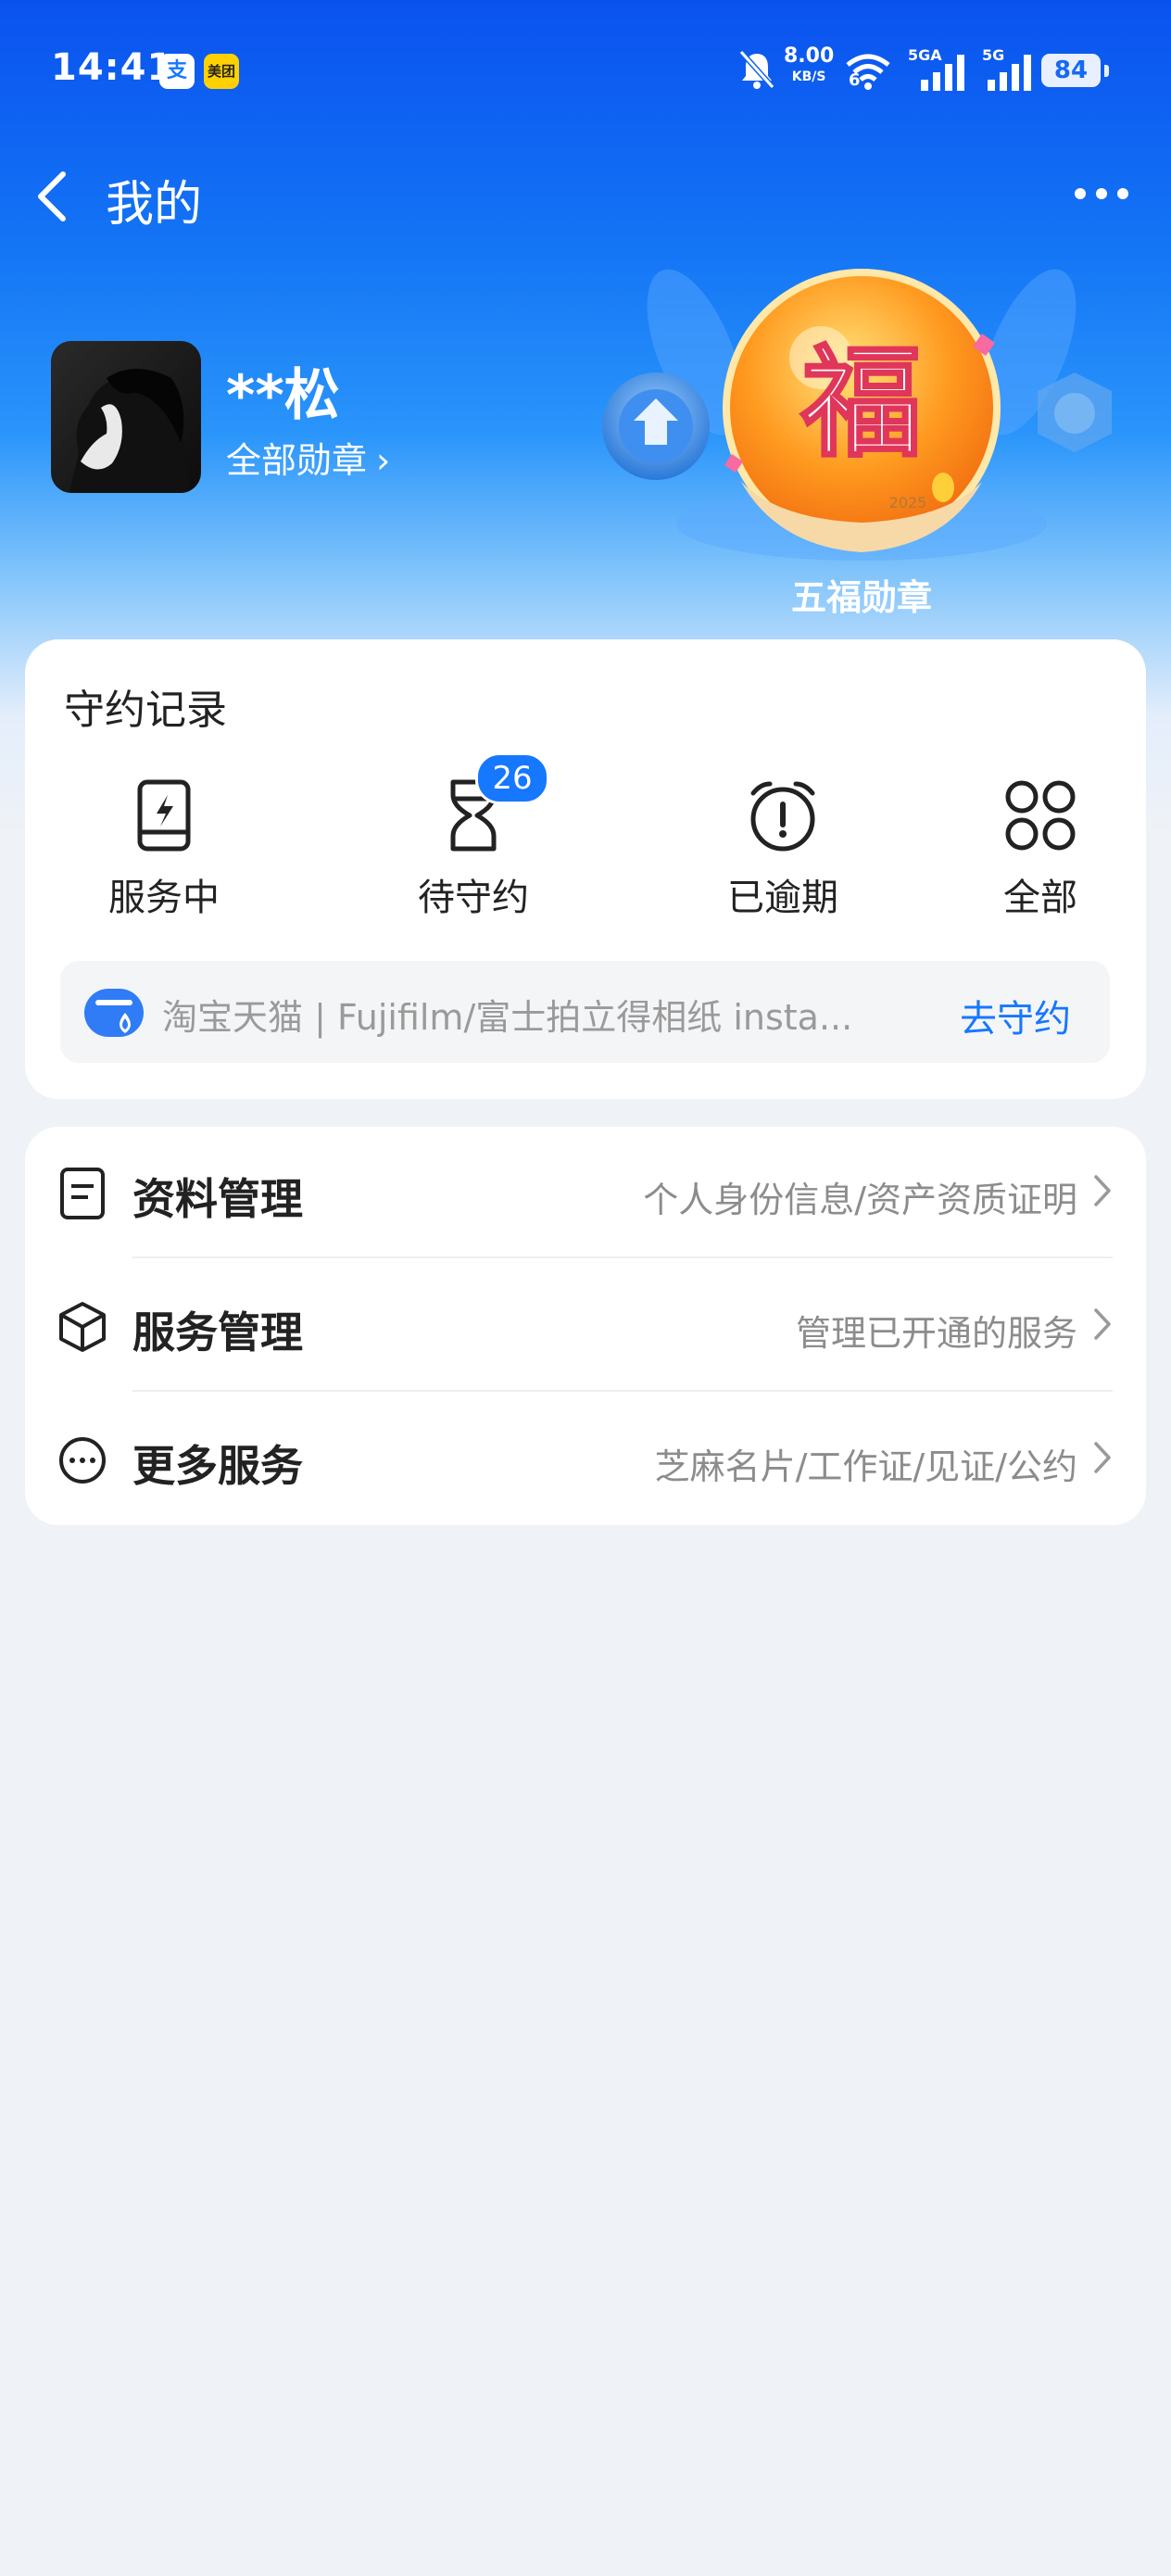 The height and width of the screenshot is (2576, 1171). Describe the element at coordinates (866, 1466) in the screenshot. I see `menu-desc: 芝麻名片/工作证/见证/公约` at that location.